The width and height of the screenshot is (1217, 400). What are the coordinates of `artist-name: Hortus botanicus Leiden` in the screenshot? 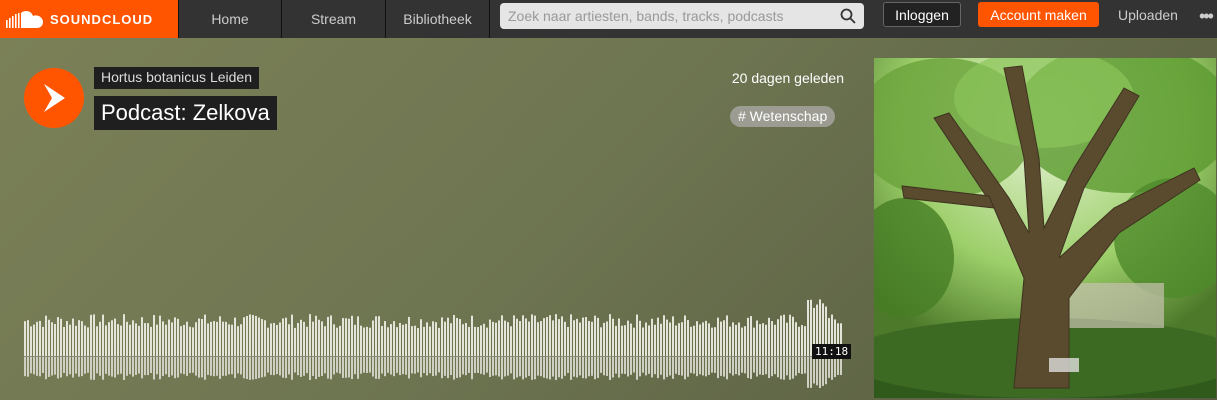 It's located at (176, 78).